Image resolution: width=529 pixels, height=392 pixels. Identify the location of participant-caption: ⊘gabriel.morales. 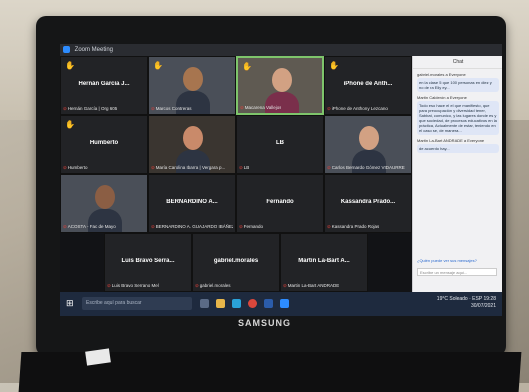
(213, 286).